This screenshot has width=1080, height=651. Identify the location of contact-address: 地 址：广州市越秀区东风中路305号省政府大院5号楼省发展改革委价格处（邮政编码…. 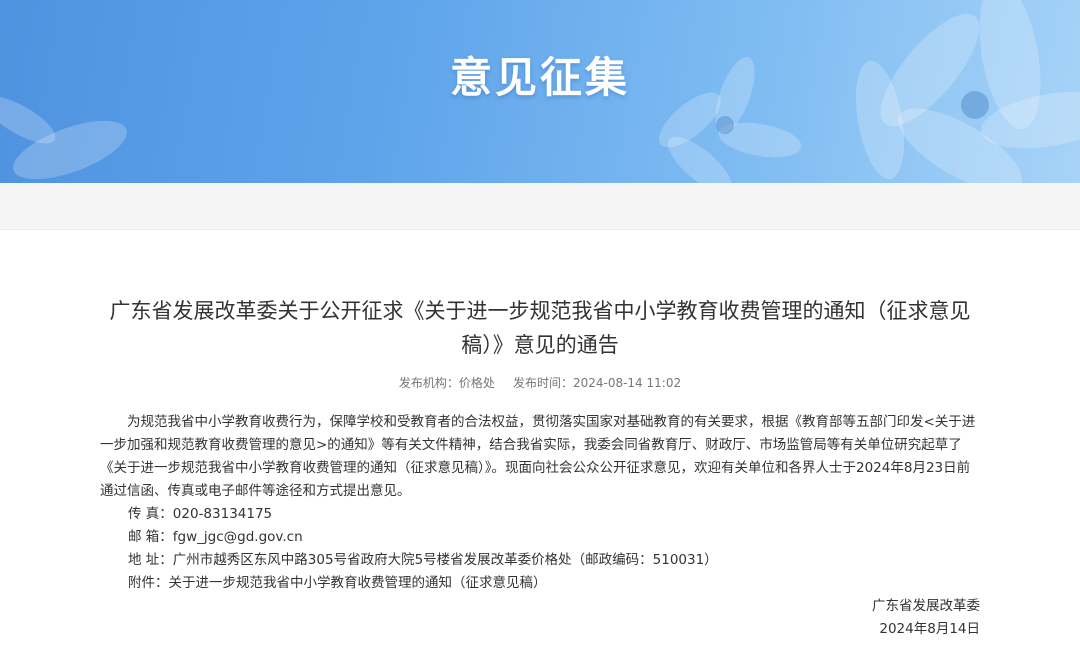
(423, 560).